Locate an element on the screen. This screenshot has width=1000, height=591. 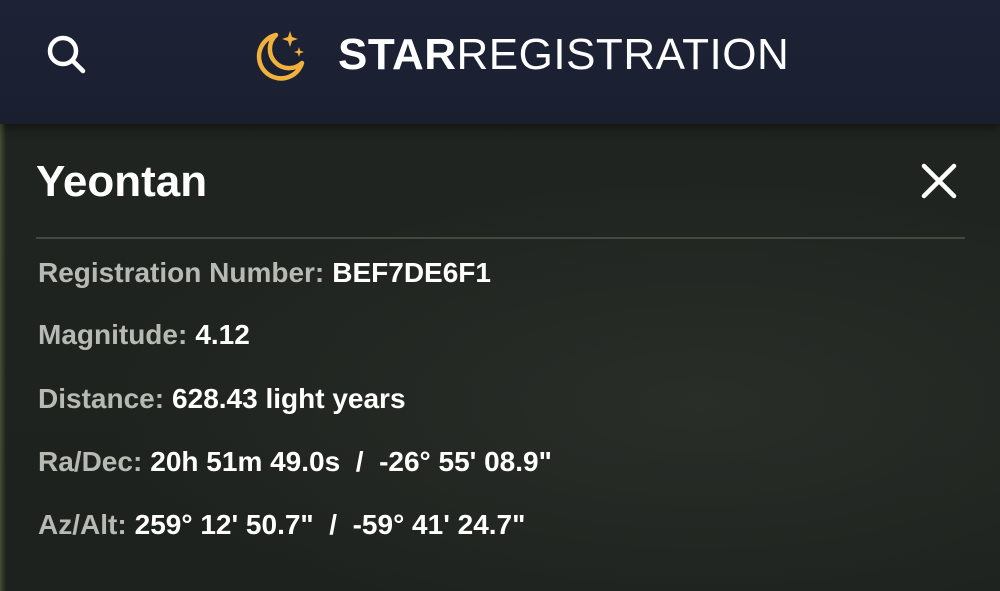
title-divider is located at coordinates (500, 238).